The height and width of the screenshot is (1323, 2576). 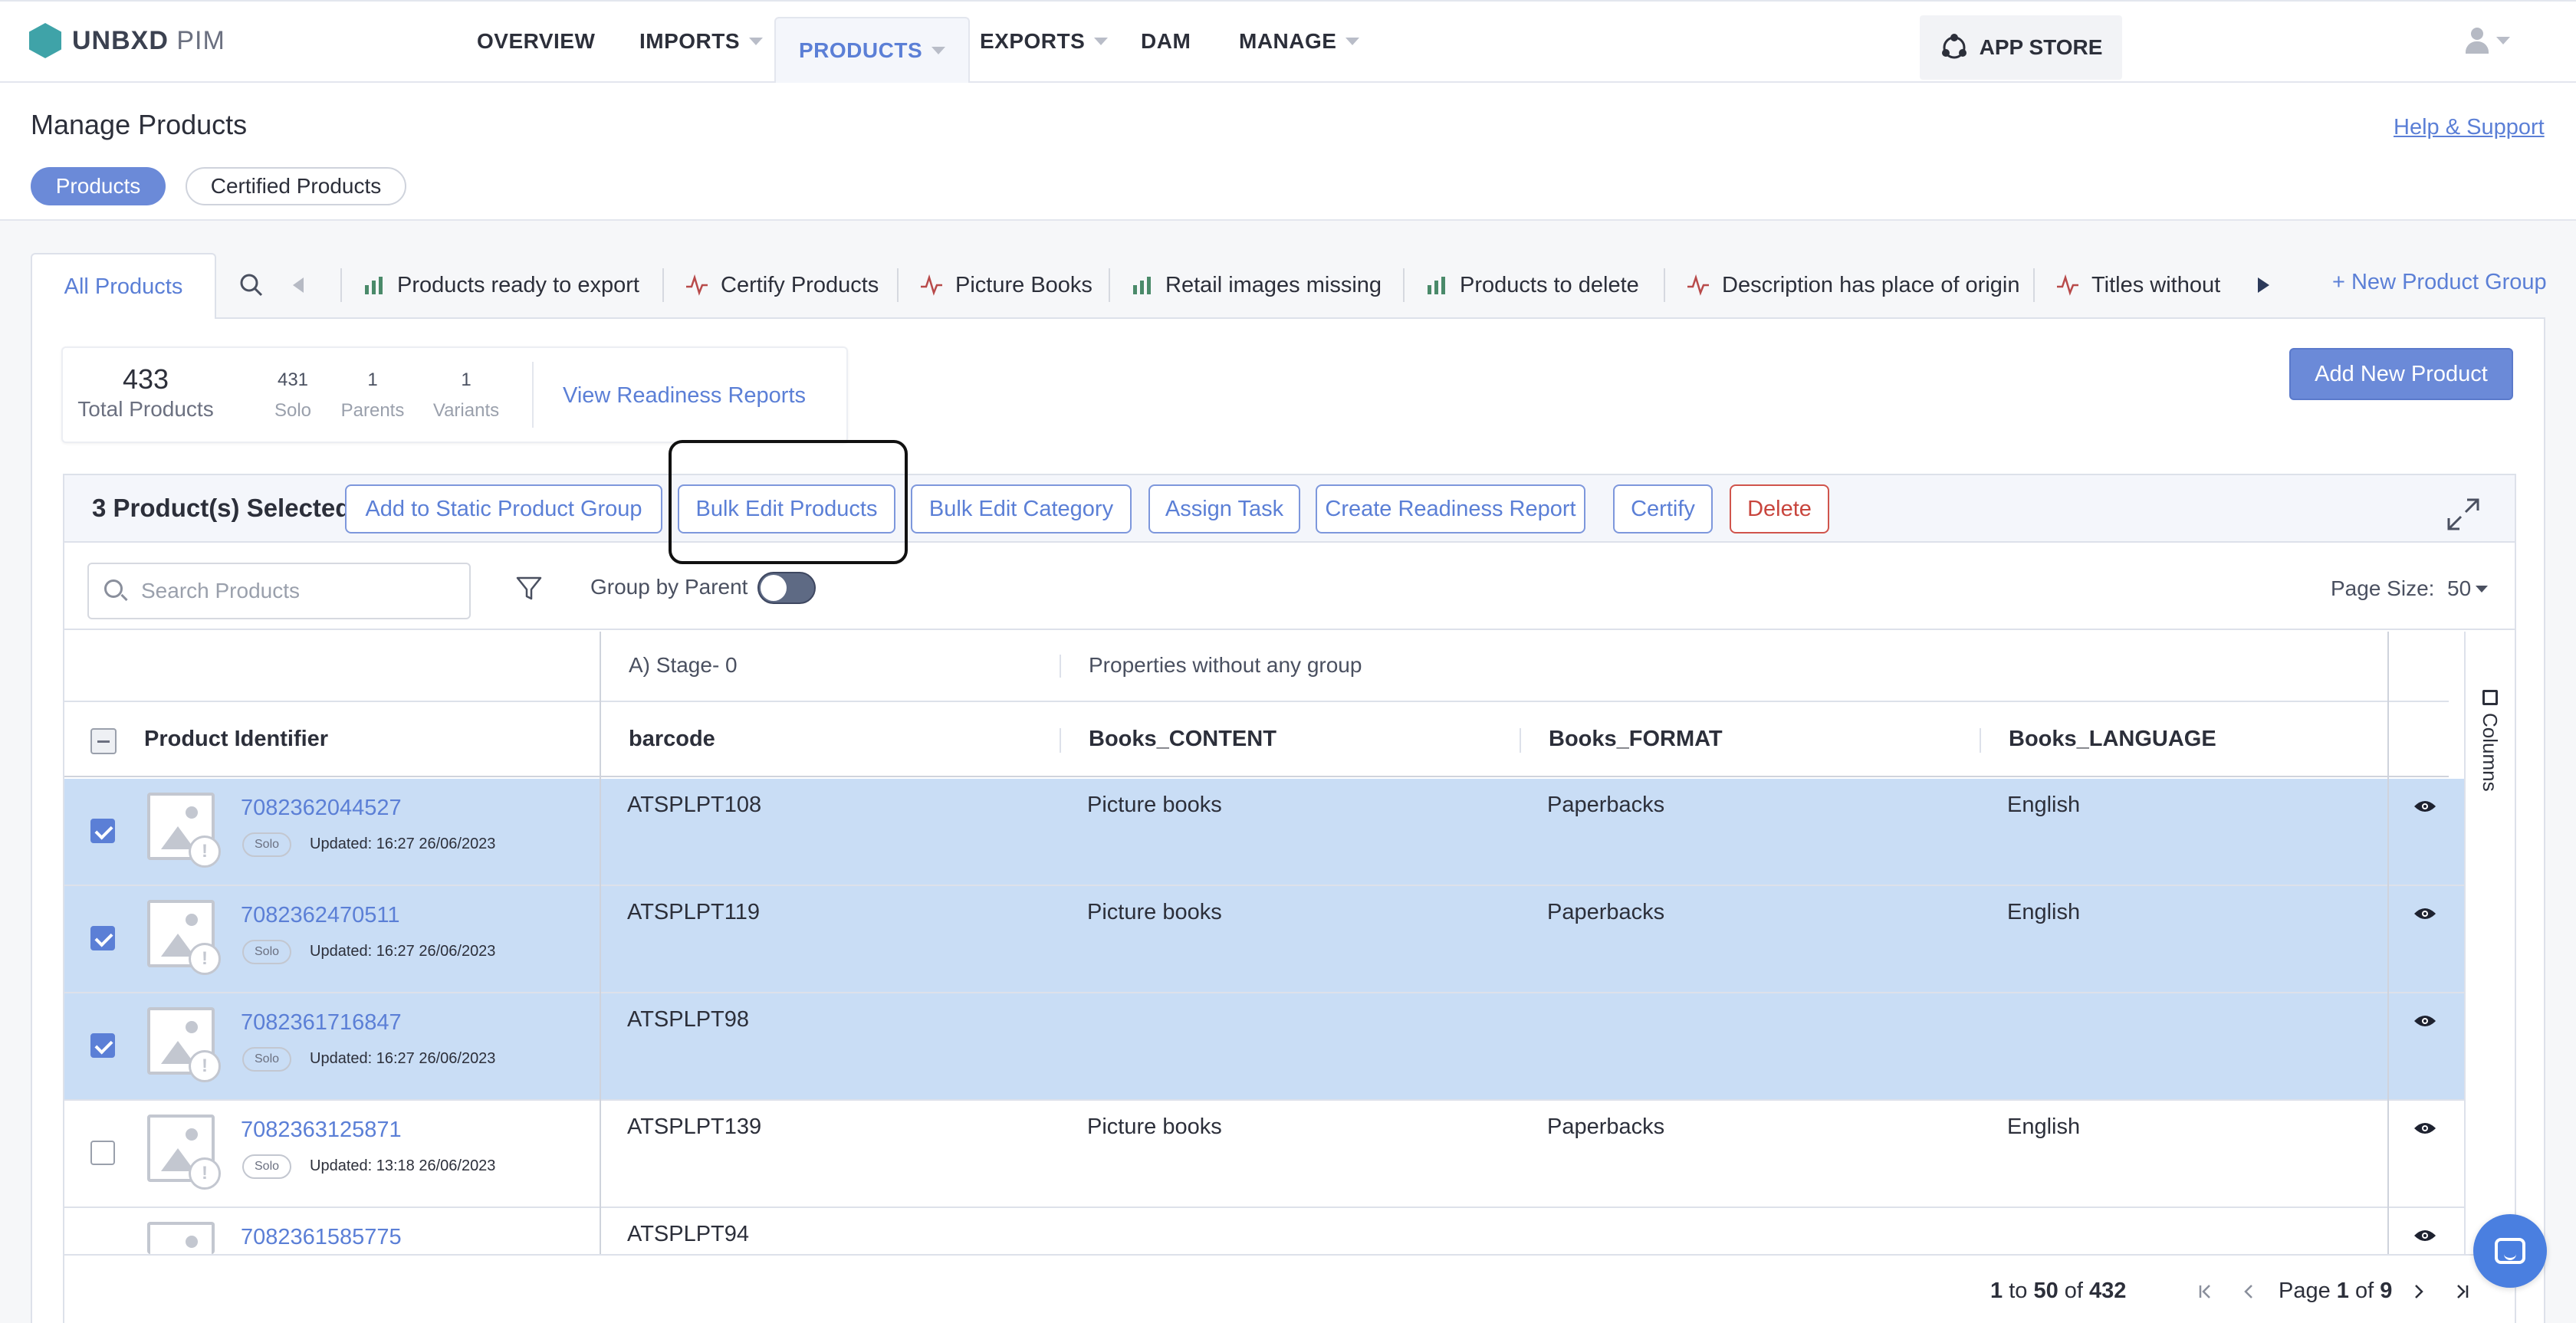 What do you see at coordinates (504, 508) in the screenshot?
I see `add-to-static-group-button: Add to Static Product Group` at bounding box center [504, 508].